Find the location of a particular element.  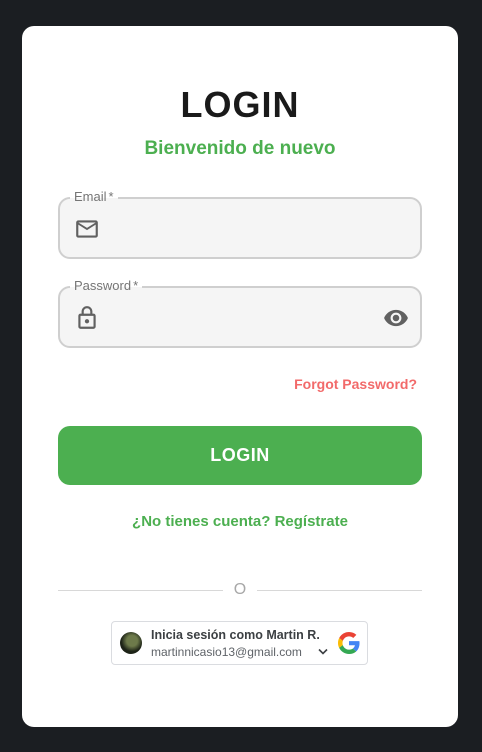

password-label-text: Password is located at coordinates (103, 285).